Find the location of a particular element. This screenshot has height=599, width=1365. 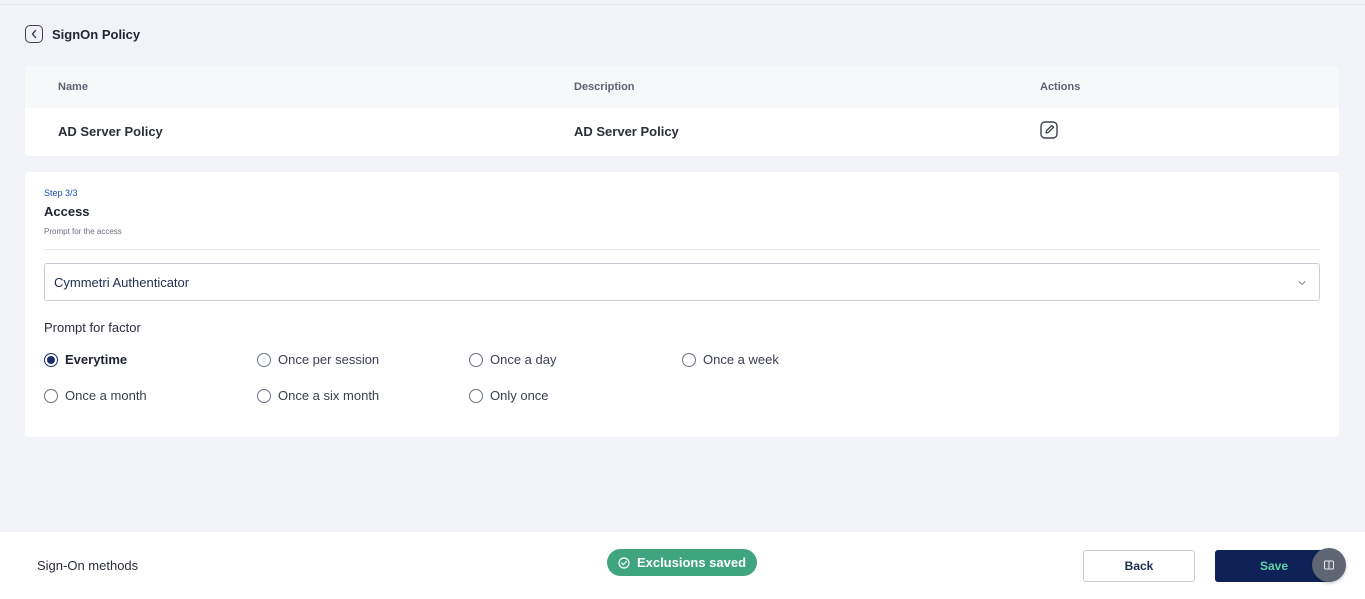

radio-label: Once a month is located at coordinates (106, 395).